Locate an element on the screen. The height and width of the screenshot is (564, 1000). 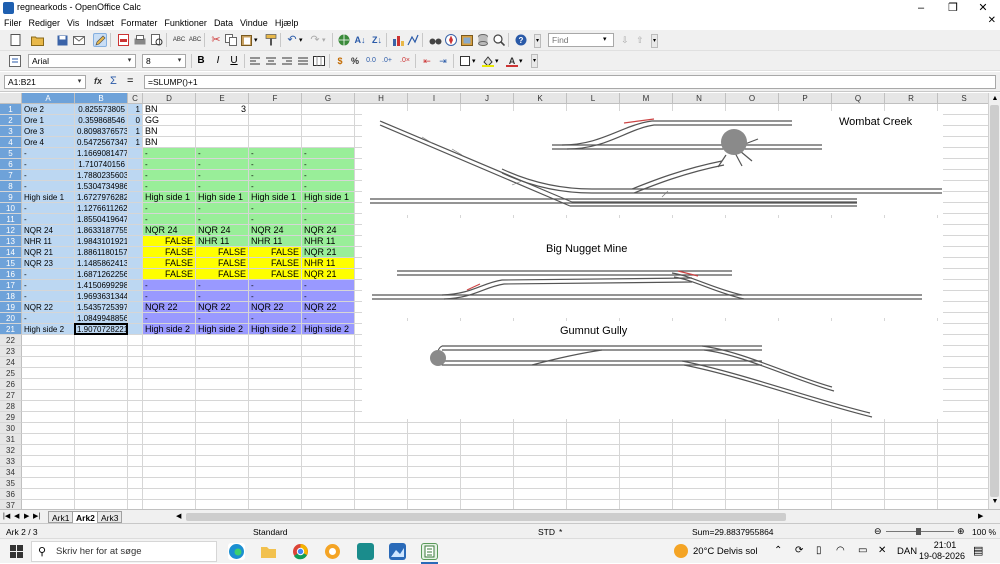
cell-g20: - is located at coordinates (328, 318).